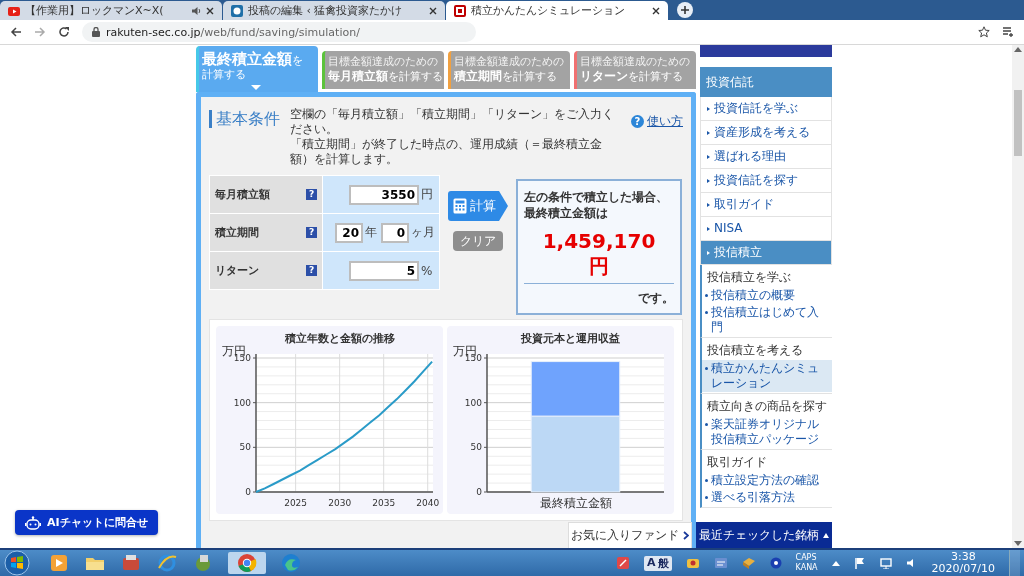 This screenshot has width=1024, height=576. Describe the element at coordinates (111, 10) in the screenshot. I see `browser-tab: 【作業用】ロックマンX~X(` at that location.